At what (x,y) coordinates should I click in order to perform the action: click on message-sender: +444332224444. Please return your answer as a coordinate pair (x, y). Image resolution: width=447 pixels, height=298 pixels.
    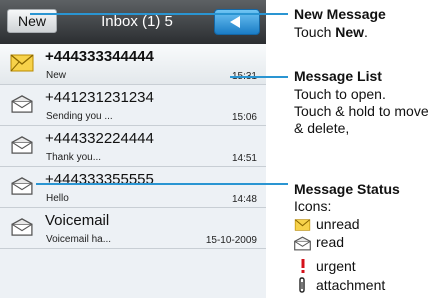
    Looking at the image, I should click on (99, 138).